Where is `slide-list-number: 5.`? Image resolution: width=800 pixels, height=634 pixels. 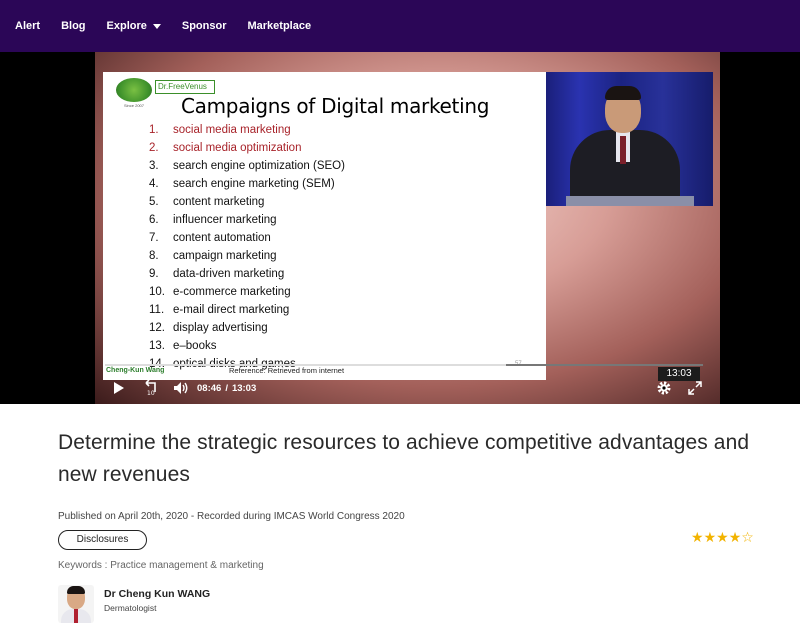
slide-list-number: 5. is located at coordinates (154, 202).